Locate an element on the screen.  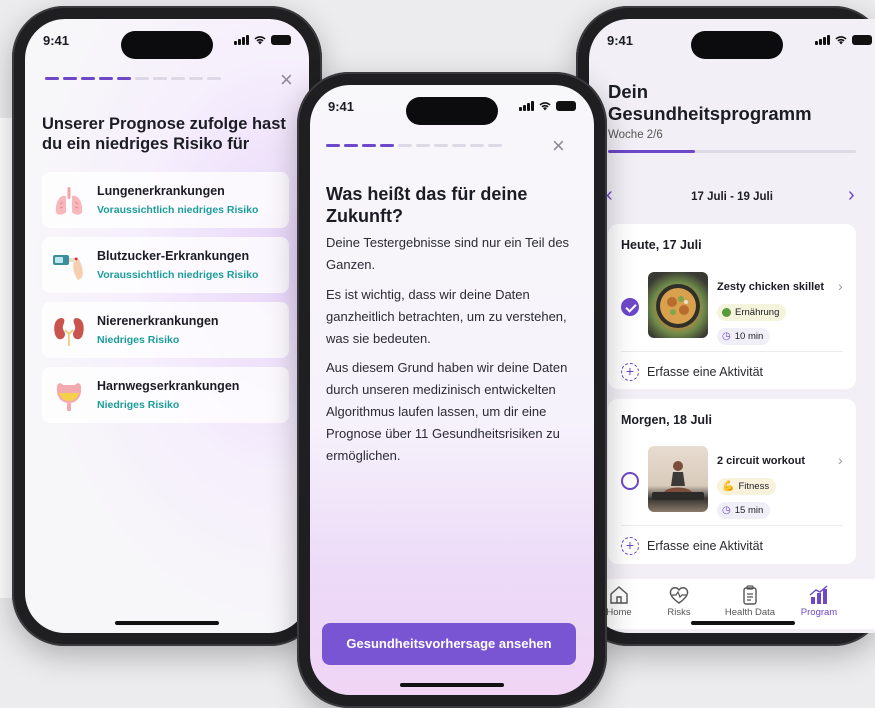
week-progress-fill is located at coordinates (651, 151).